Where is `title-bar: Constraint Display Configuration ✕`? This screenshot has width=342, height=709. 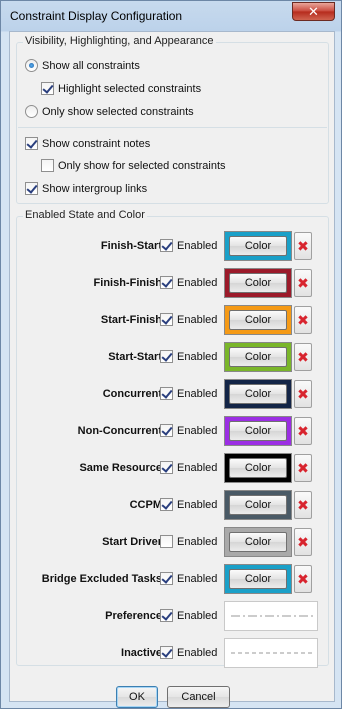 title-bar: Constraint Display Configuration ✕ is located at coordinates (171, 16).